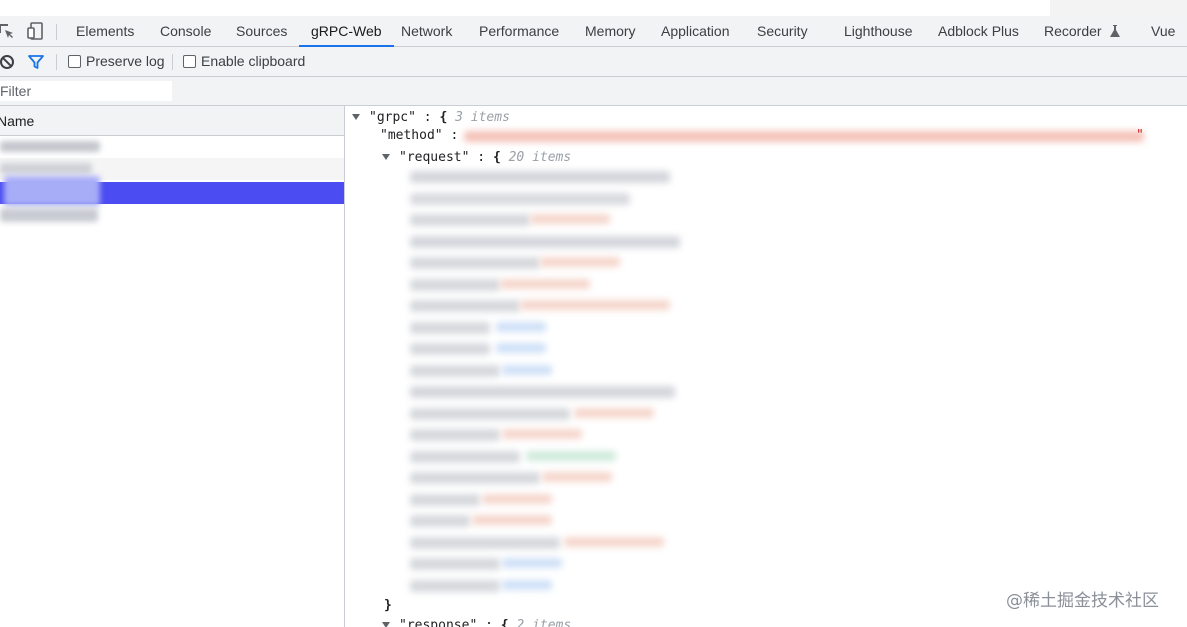 This screenshot has height=627, width=1187. What do you see at coordinates (593, 91) in the screenshot?
I see `filter-row` at bounding box center [593, 91].